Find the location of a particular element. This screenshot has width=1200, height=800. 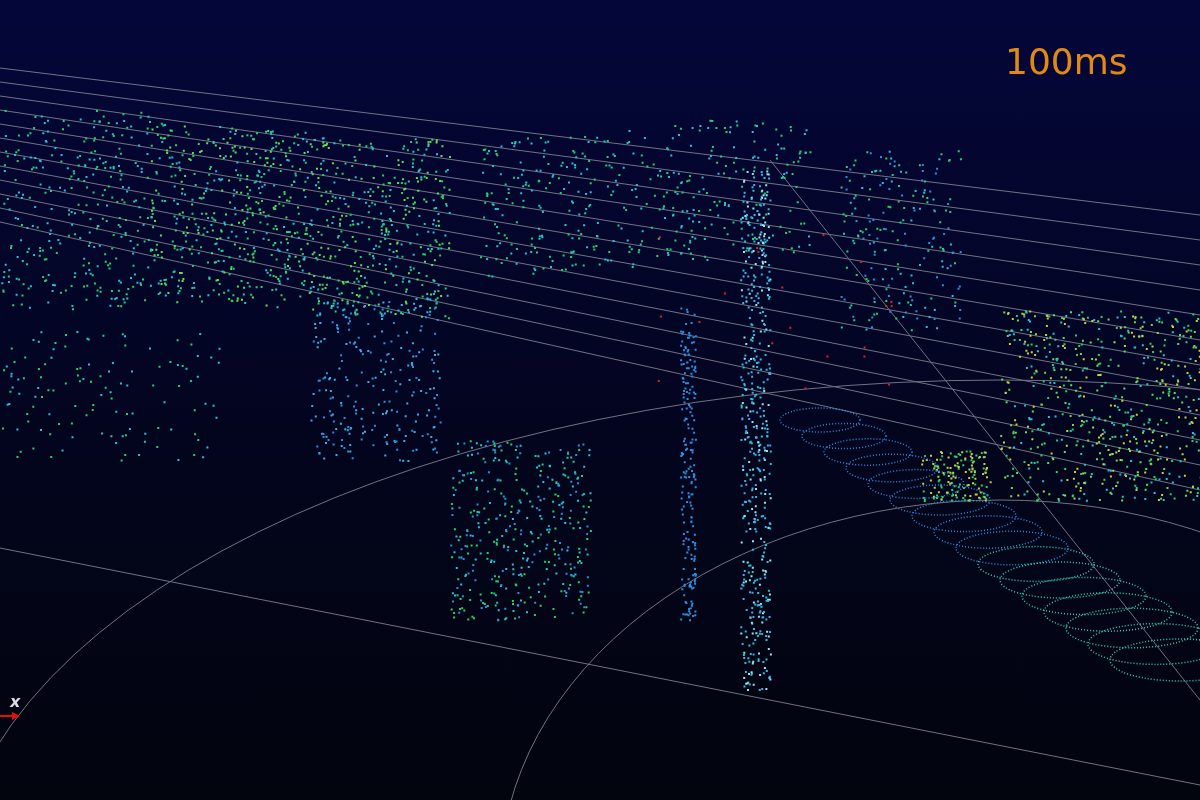

axis-label: x is located at coordinates (15, 702).